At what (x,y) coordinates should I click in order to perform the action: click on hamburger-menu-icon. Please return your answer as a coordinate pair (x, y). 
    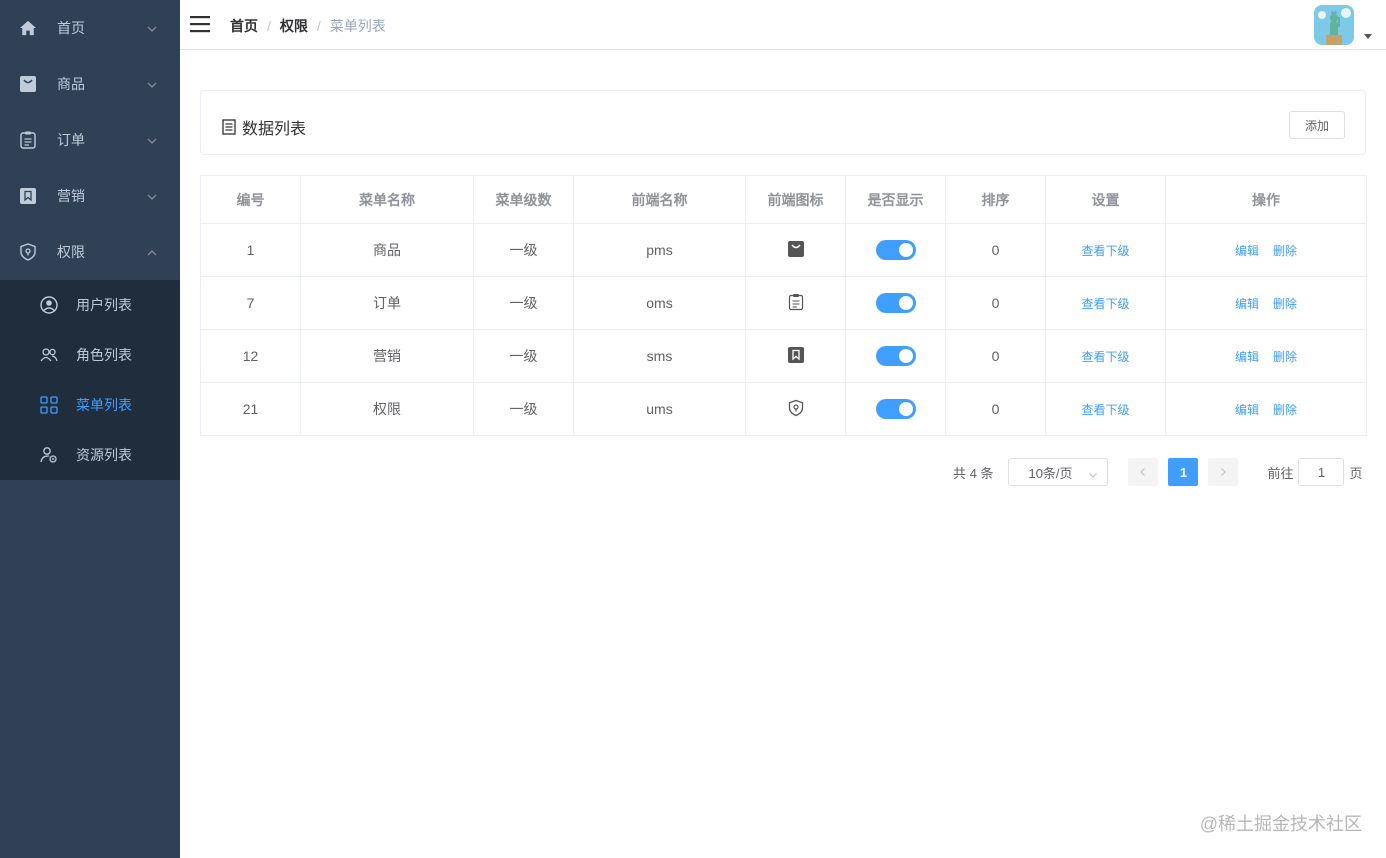
    Looking at the image, I should click on (200, 25).